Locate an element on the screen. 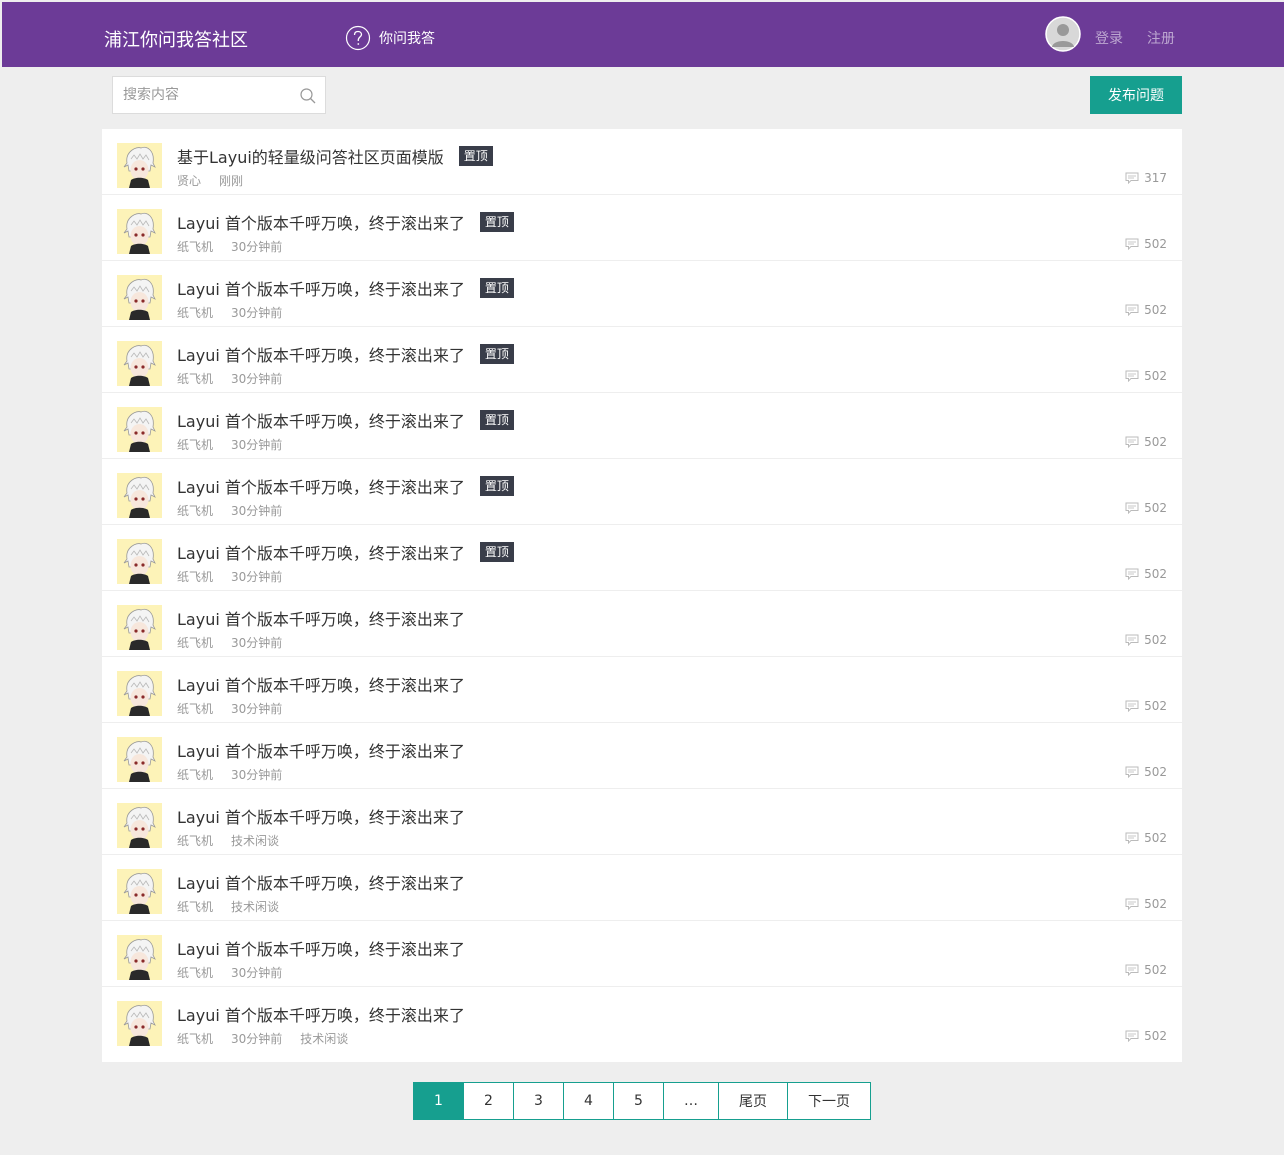 The height and width of the screenshot is (1155, 1284). register-link: 注册 is located at coordinates (1161, 38).